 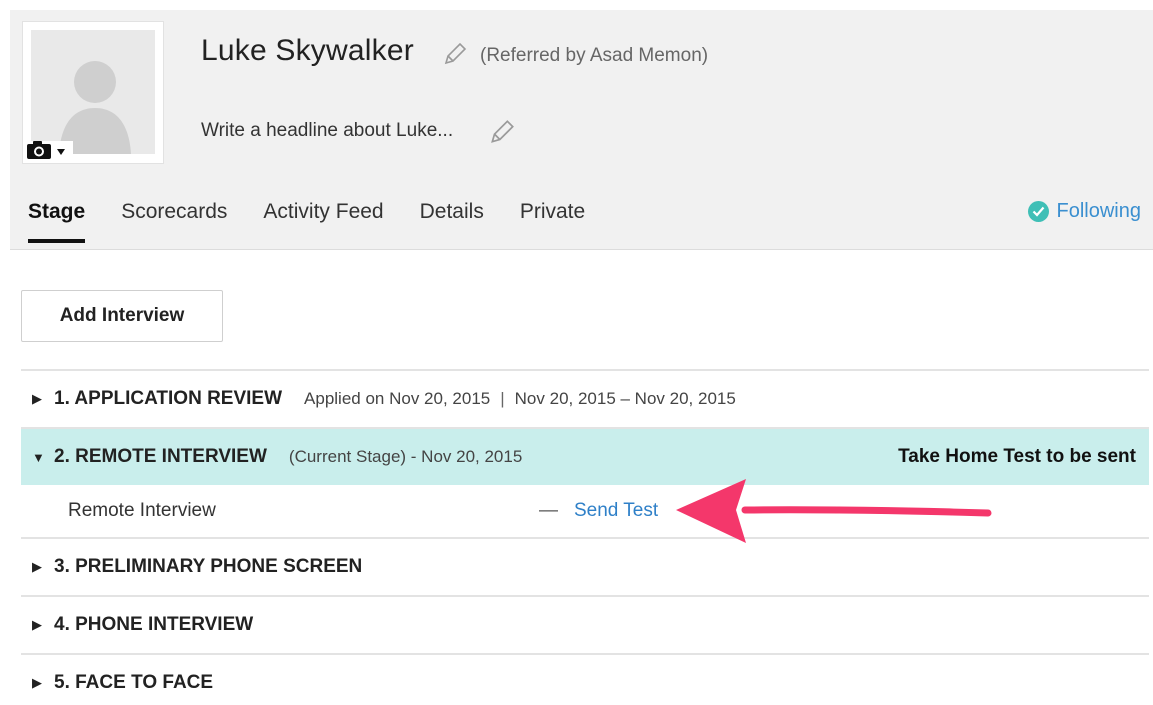 What do you see at coordinates (154, 624) in the screenshot?
I see `stage-title: 4. PHONE INTERVIEW` at bounding box center [154, 624].